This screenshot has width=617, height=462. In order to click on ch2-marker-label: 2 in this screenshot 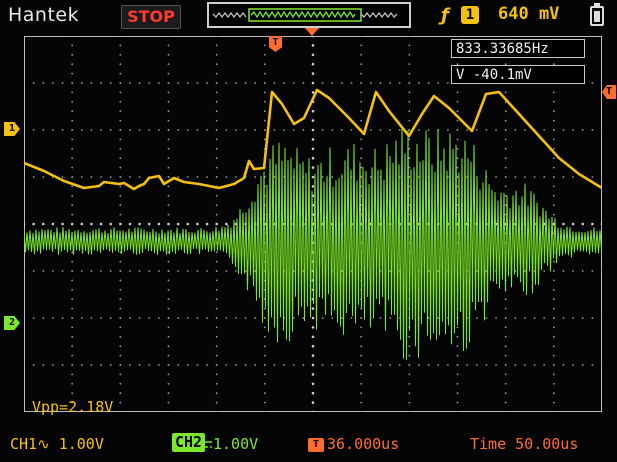, I will do `click(12, 322)`.